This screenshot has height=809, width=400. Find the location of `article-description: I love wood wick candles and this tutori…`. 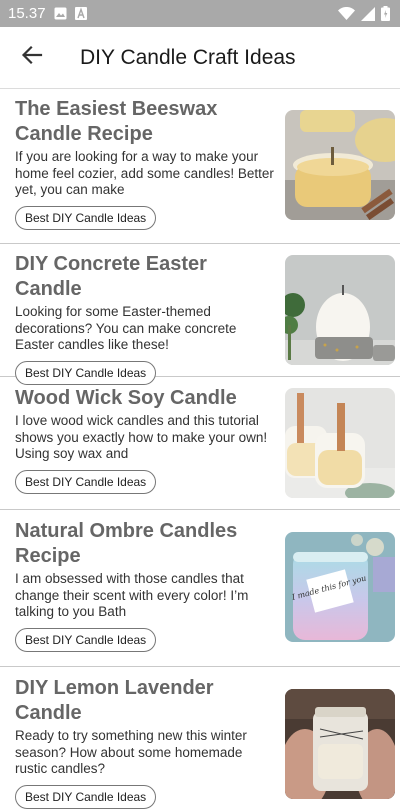

article-description: I love wood wick candles and this tutori… is located at coordinates (141, 437).